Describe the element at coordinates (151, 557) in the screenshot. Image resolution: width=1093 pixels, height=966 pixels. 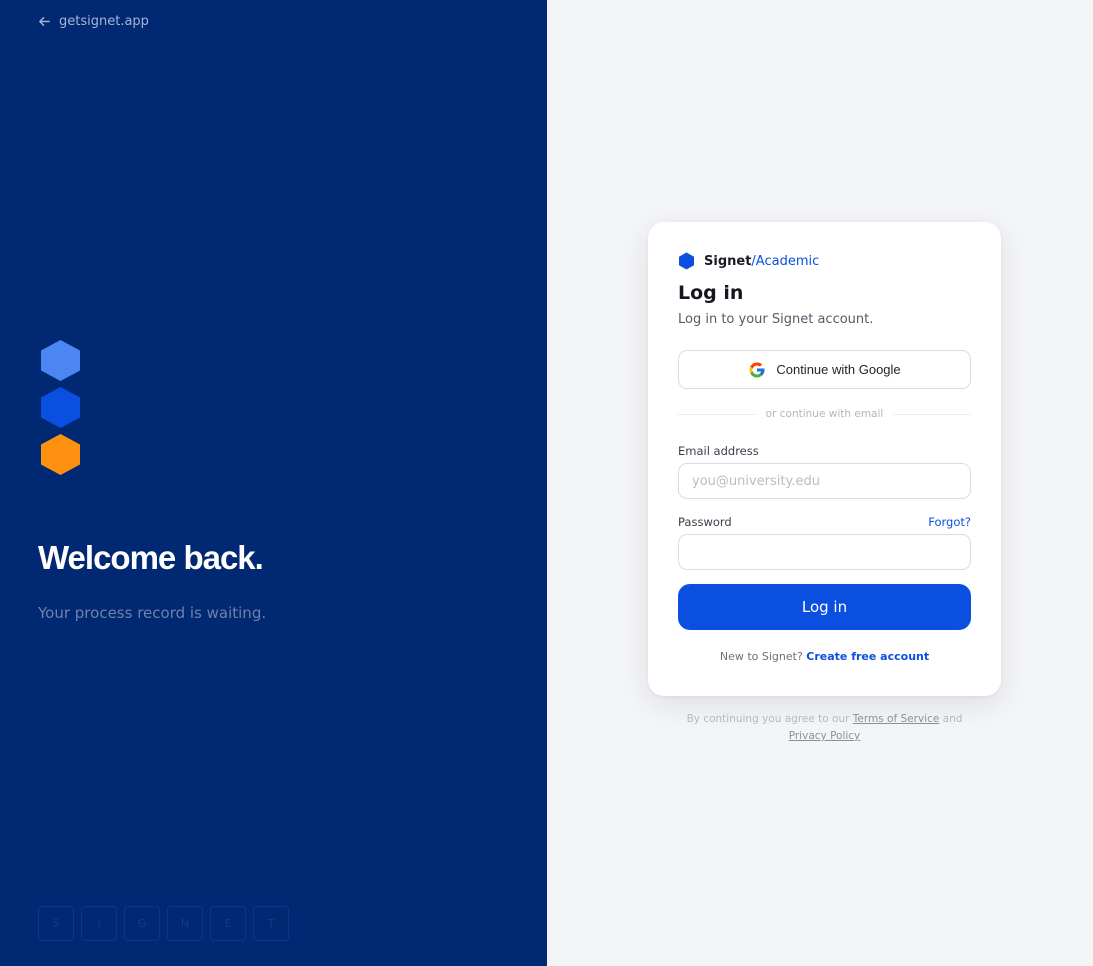
I see `welcome-heading: Welcome back.` at that location.